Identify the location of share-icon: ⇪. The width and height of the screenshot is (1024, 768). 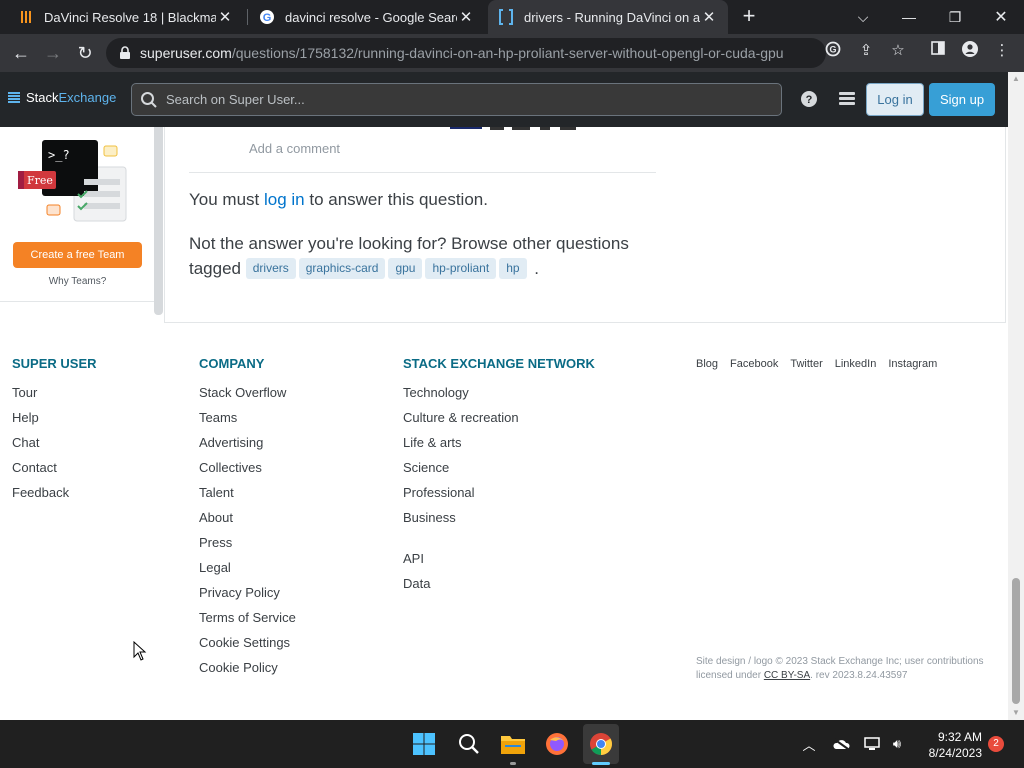
(866, 51).